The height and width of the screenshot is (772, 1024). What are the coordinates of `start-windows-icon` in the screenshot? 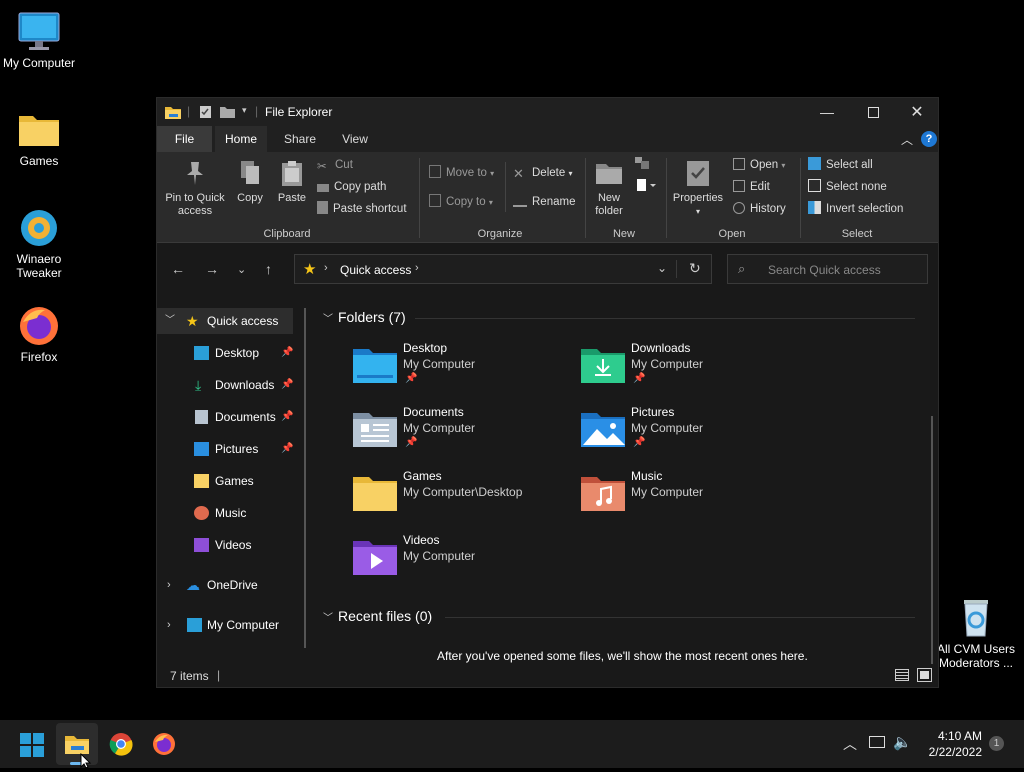 It's located at (32, 746).